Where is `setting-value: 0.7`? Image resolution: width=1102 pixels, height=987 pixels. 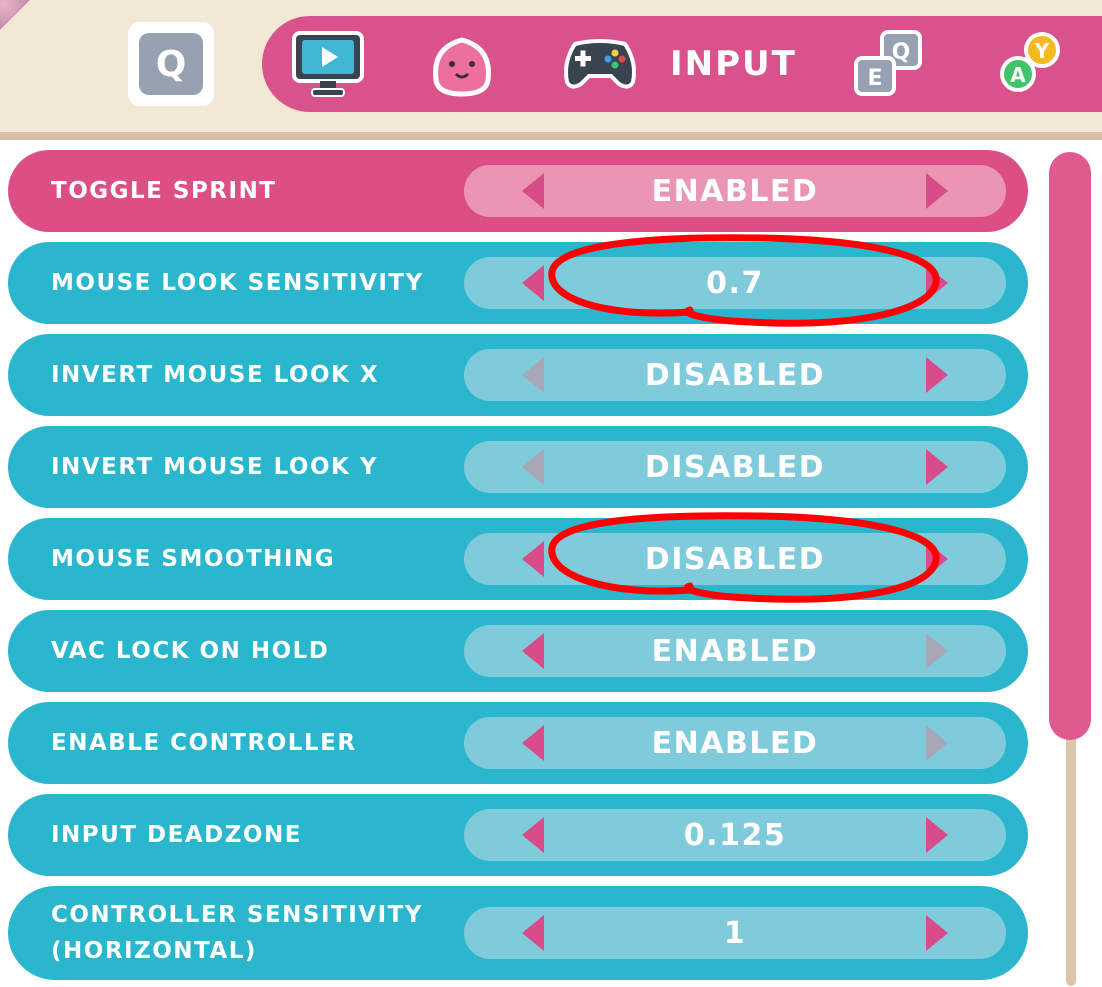
setting-value: 0.7 is located at coordinates (735, 283).